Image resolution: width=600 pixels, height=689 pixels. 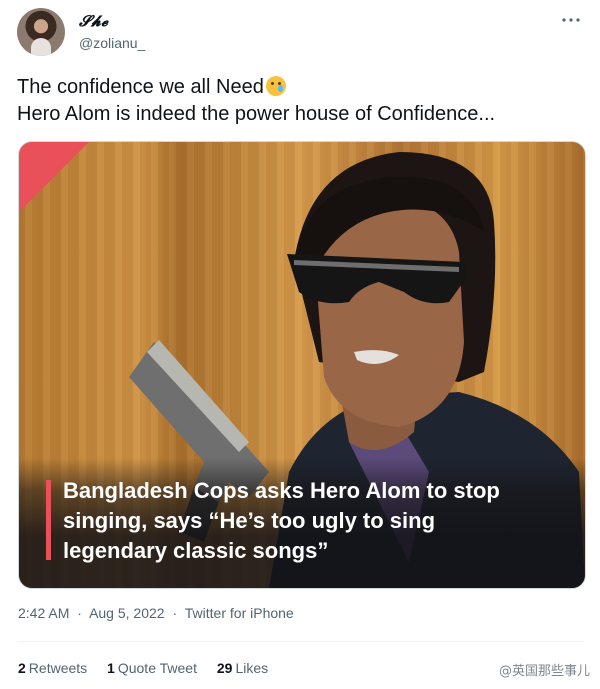 I want to click on quotes-label: Quote Tweet, so click(x=157, y=668).